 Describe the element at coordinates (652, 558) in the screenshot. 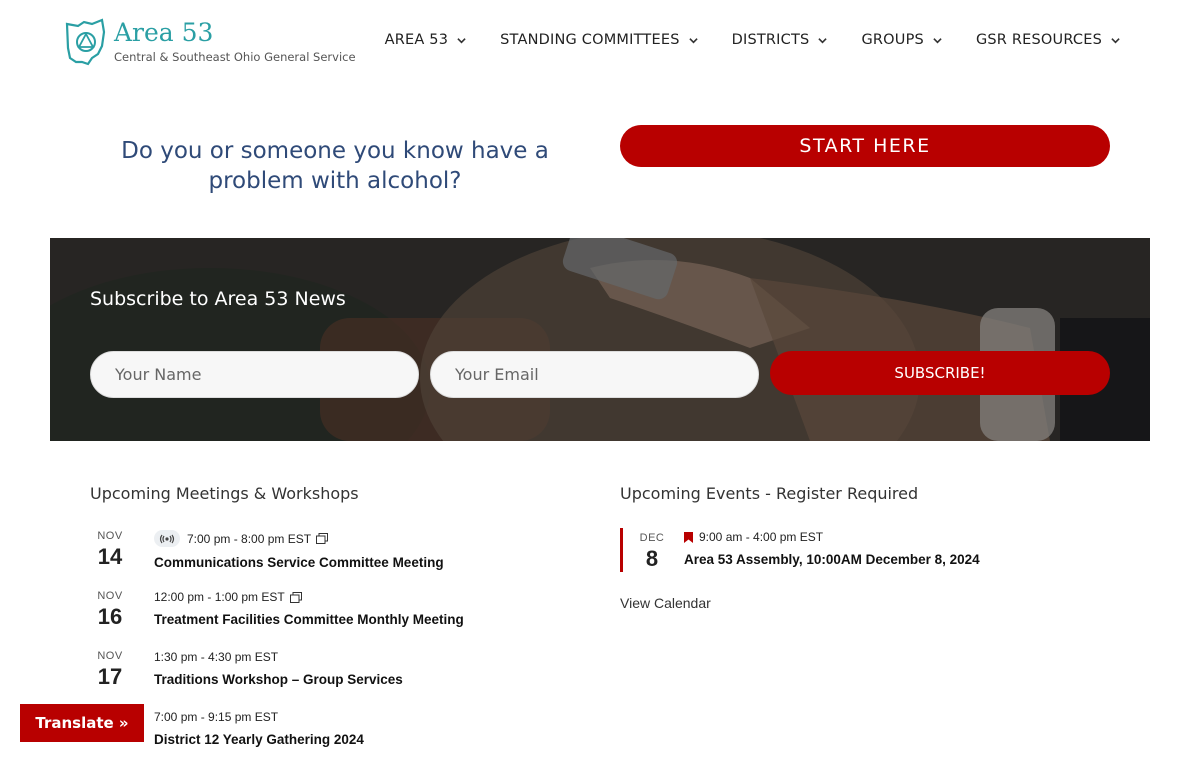

I see `event-day: 8` at that location.